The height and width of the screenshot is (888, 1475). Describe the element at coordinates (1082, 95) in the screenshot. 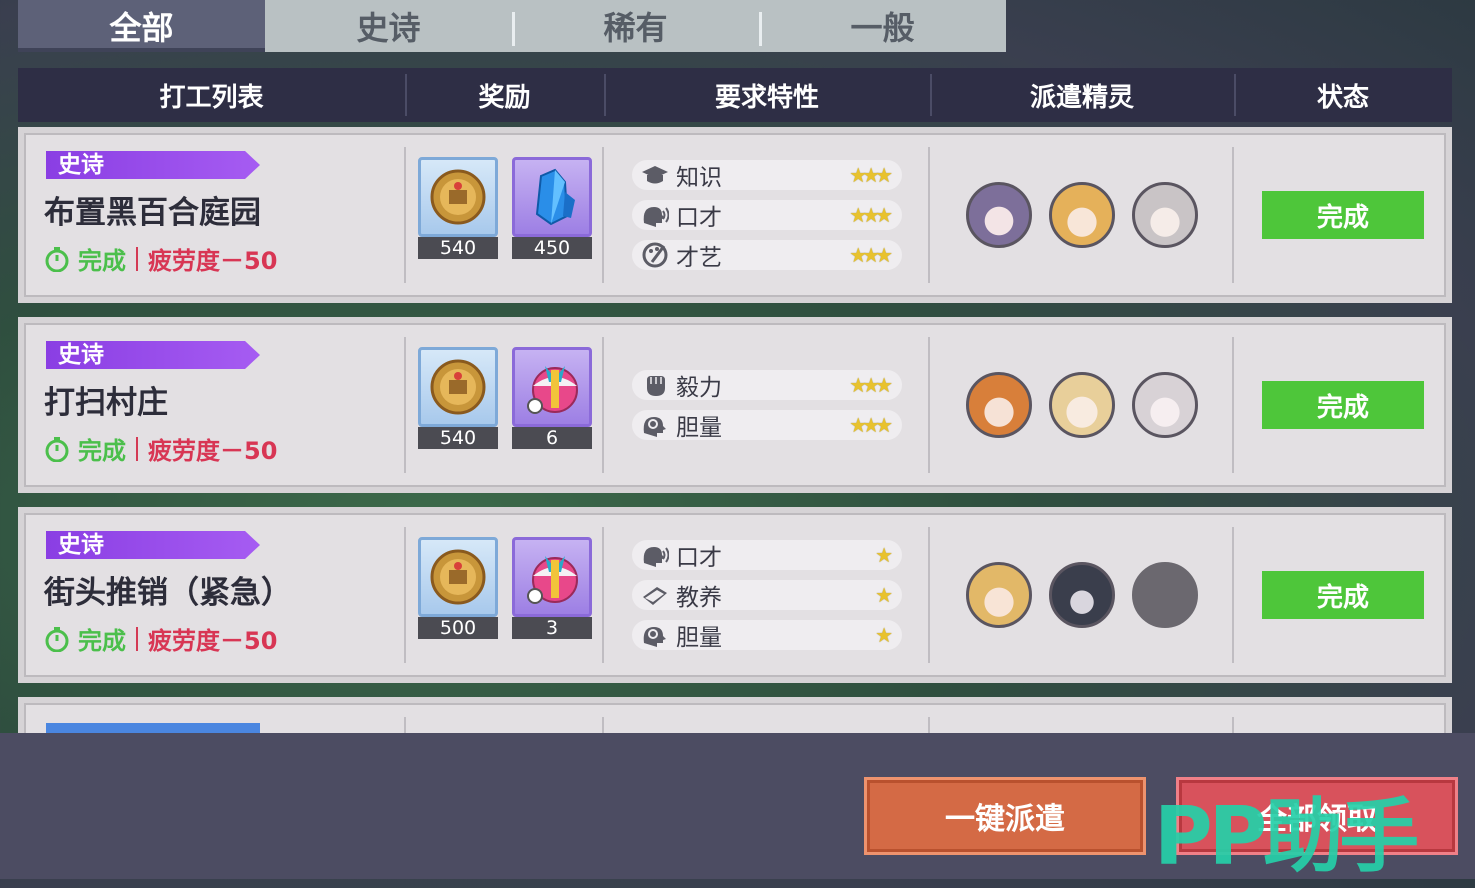

I see `header-spirits: 派遣精灵` at that location.